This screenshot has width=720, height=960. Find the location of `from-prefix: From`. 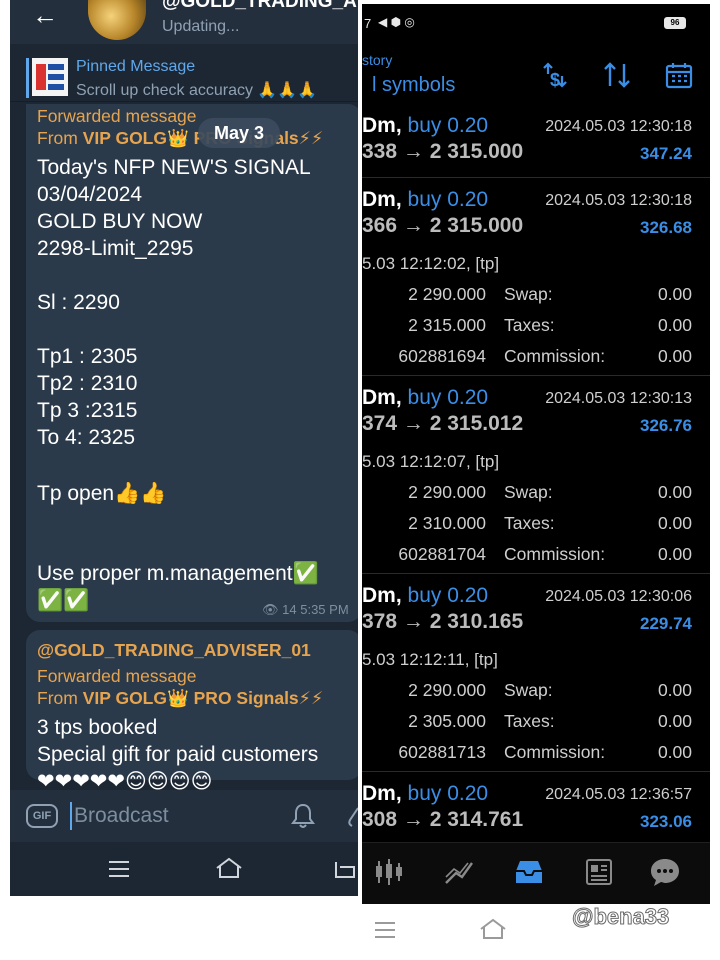

from-prefix: From is located at coordinates (60, 698).